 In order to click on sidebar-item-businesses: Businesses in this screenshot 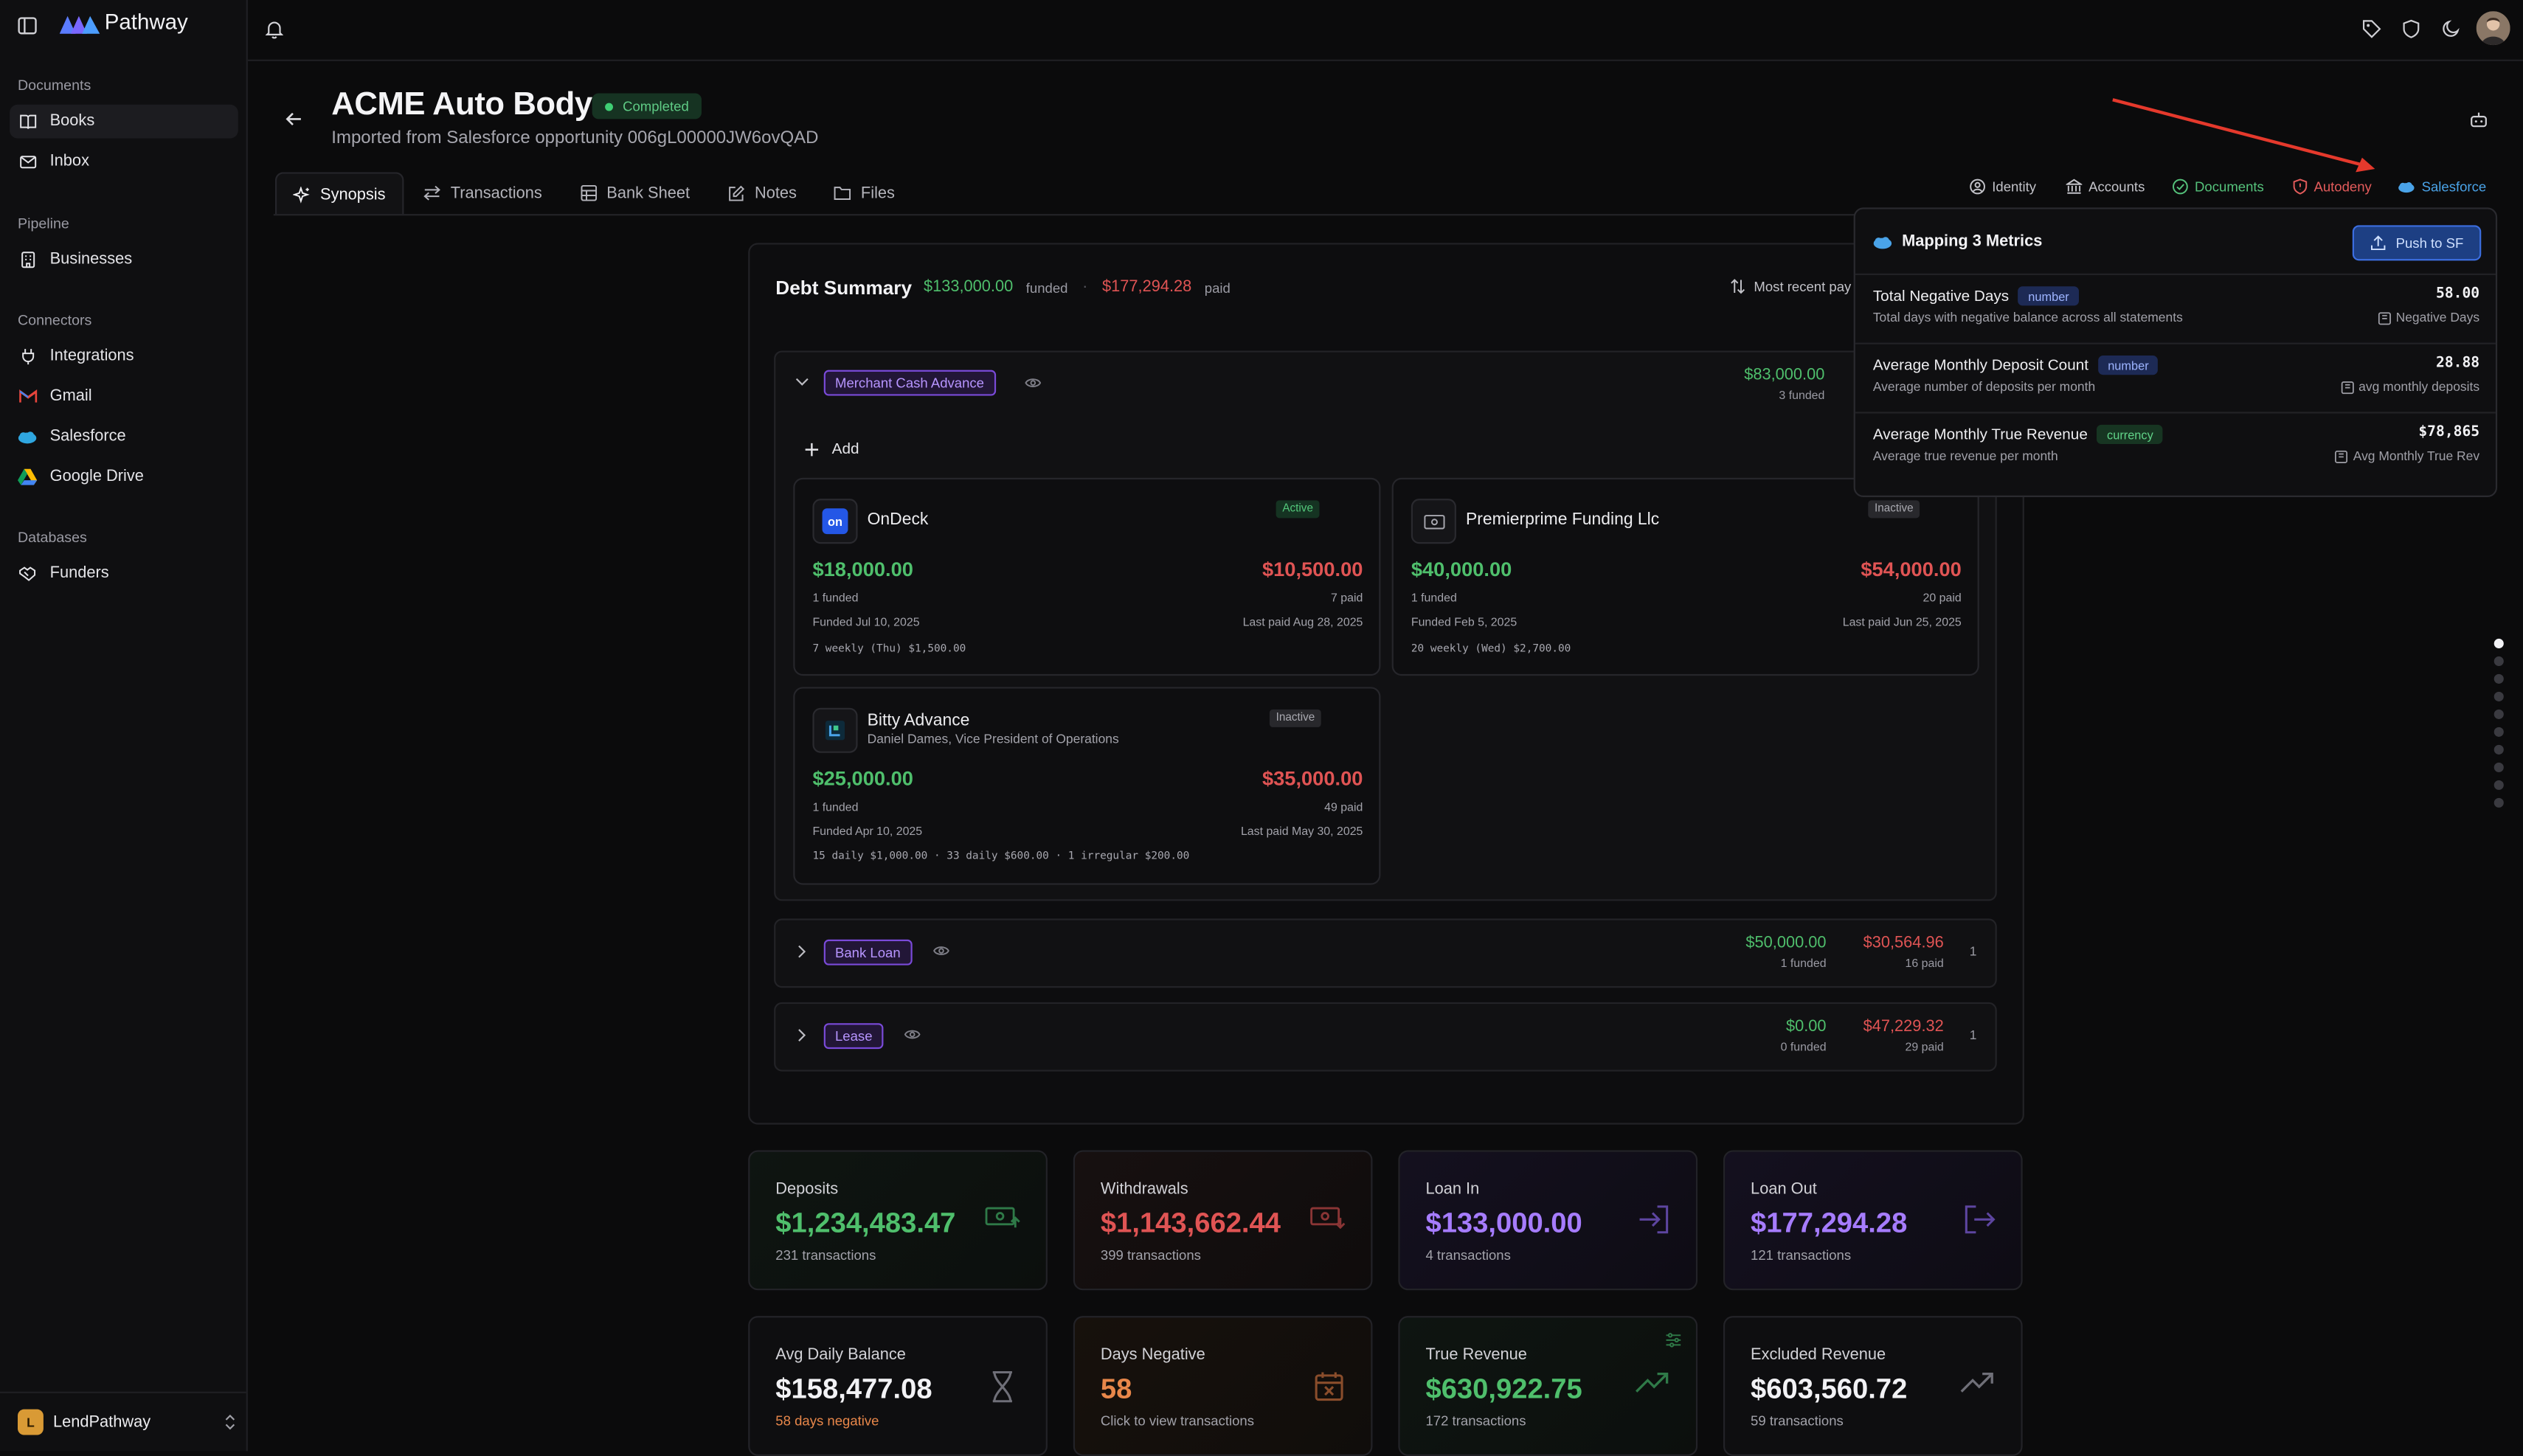, I will do `click(124, 260)`.